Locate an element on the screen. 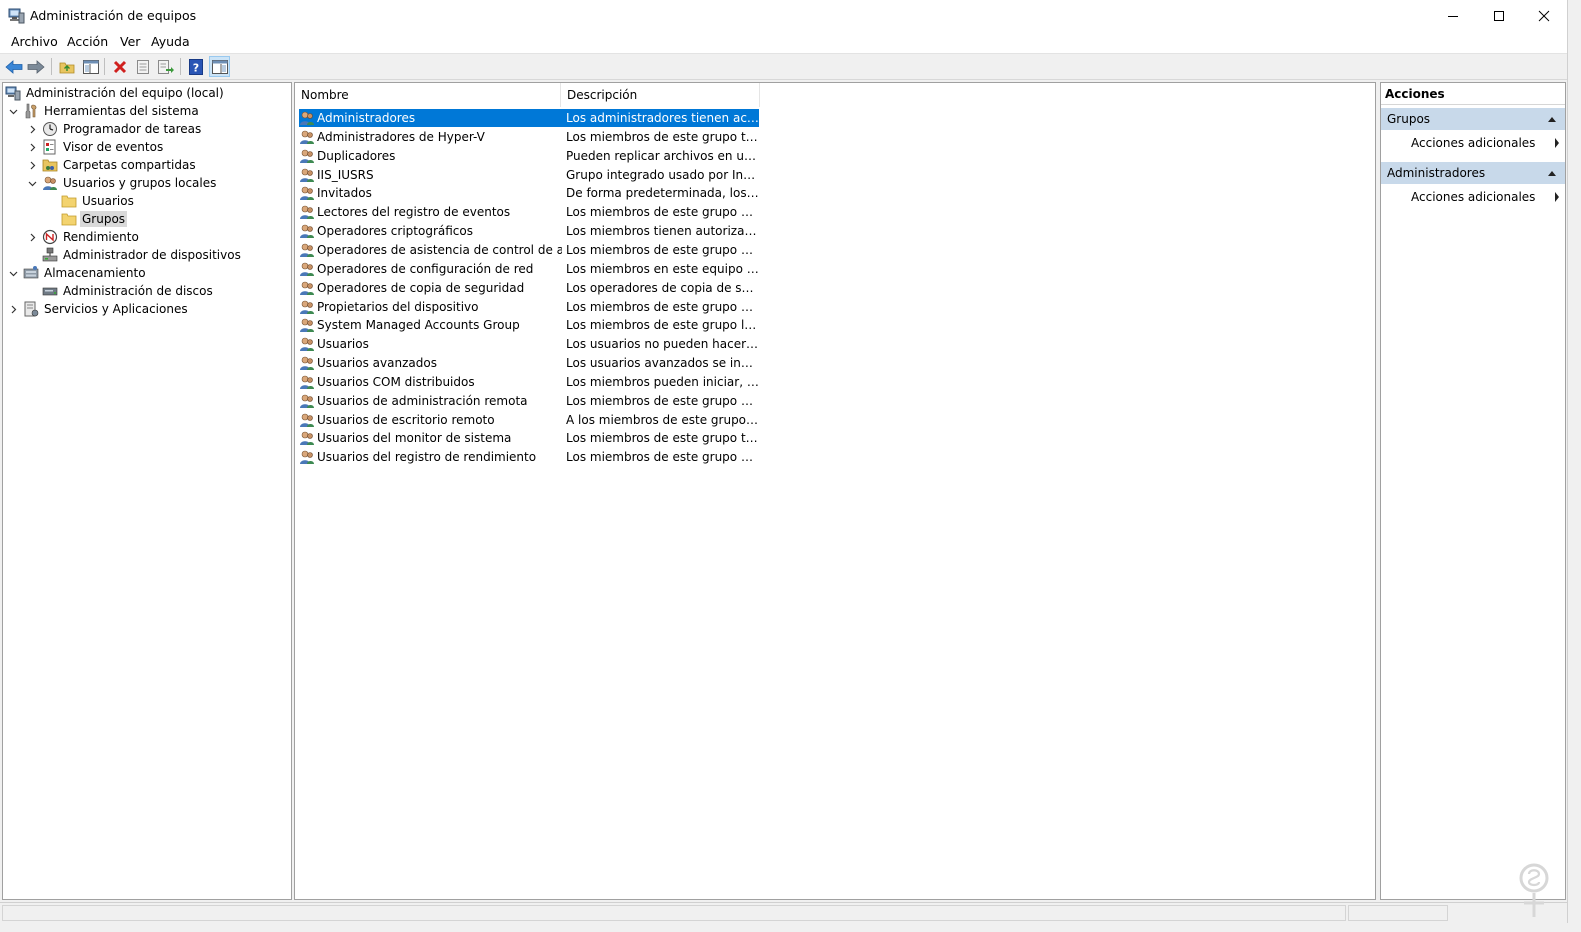 This screenshot has width=1581, height=932. tree-item-local-users-groups: Usuarios y grupos locales is located at coordinates (122, 183).